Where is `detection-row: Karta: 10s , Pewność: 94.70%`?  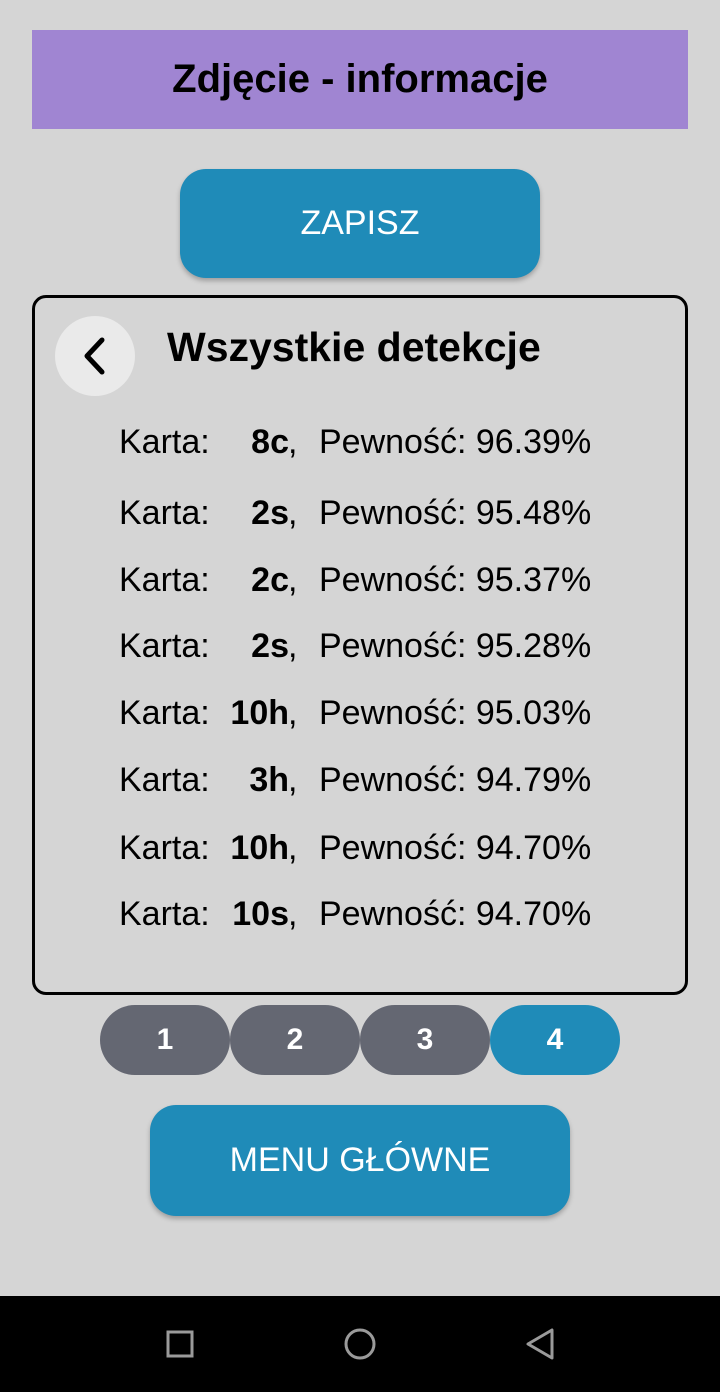
detection-row: Karta: 10s , Pewność: 94.70% is located at coordinates (360, 919).